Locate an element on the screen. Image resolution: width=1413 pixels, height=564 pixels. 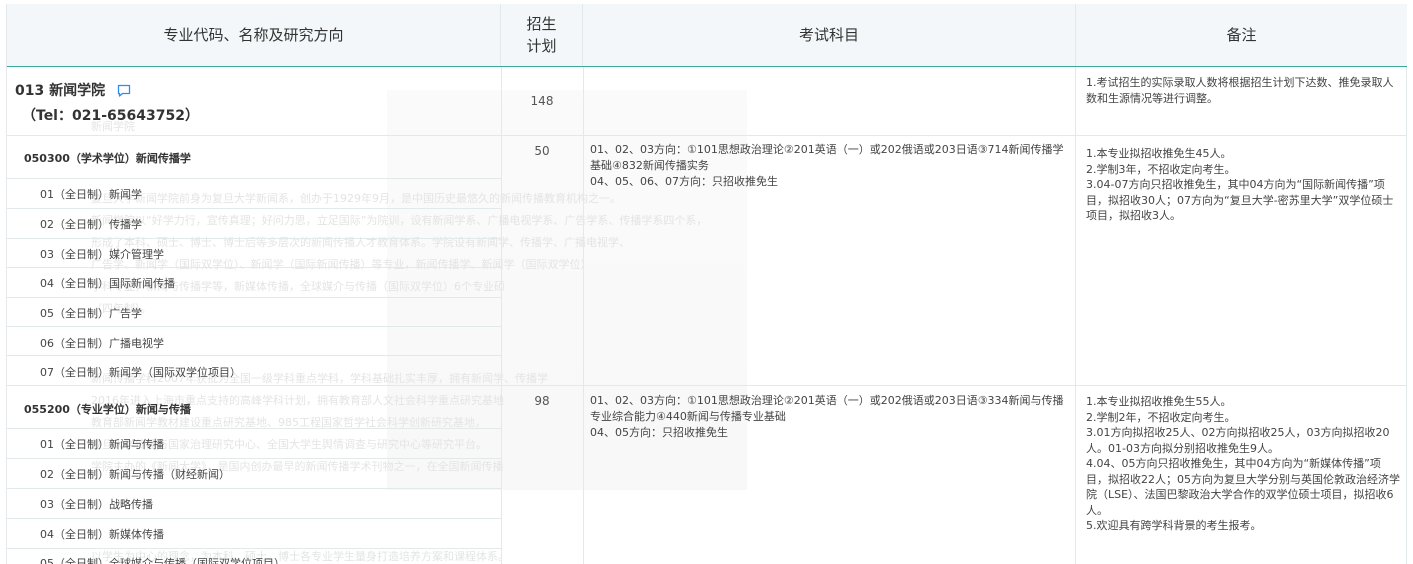
header-divider is located at coordinates (707, 66).